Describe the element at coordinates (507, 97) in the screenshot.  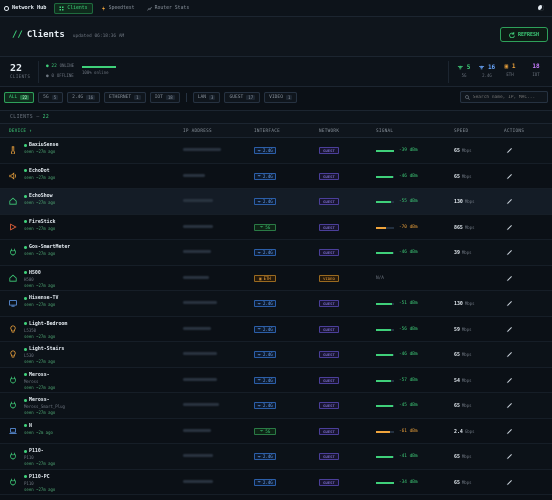
I see `search-input` at that location.